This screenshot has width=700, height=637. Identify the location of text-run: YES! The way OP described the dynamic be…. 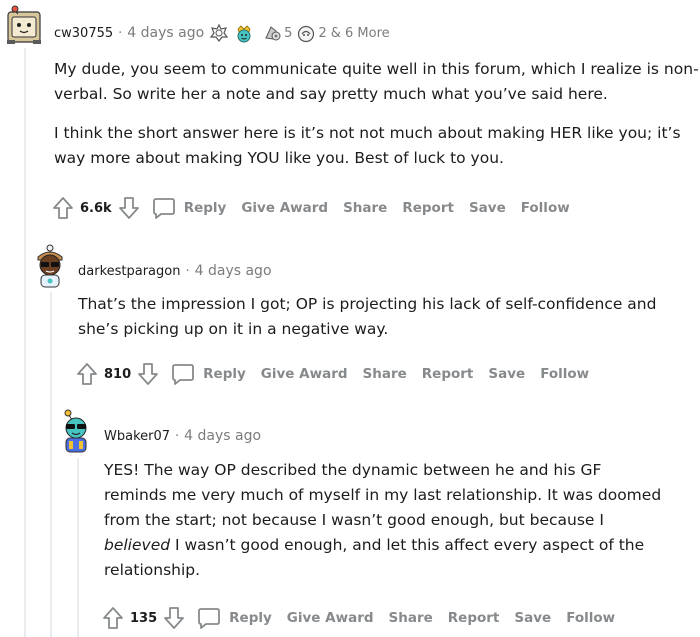
(383, 495).